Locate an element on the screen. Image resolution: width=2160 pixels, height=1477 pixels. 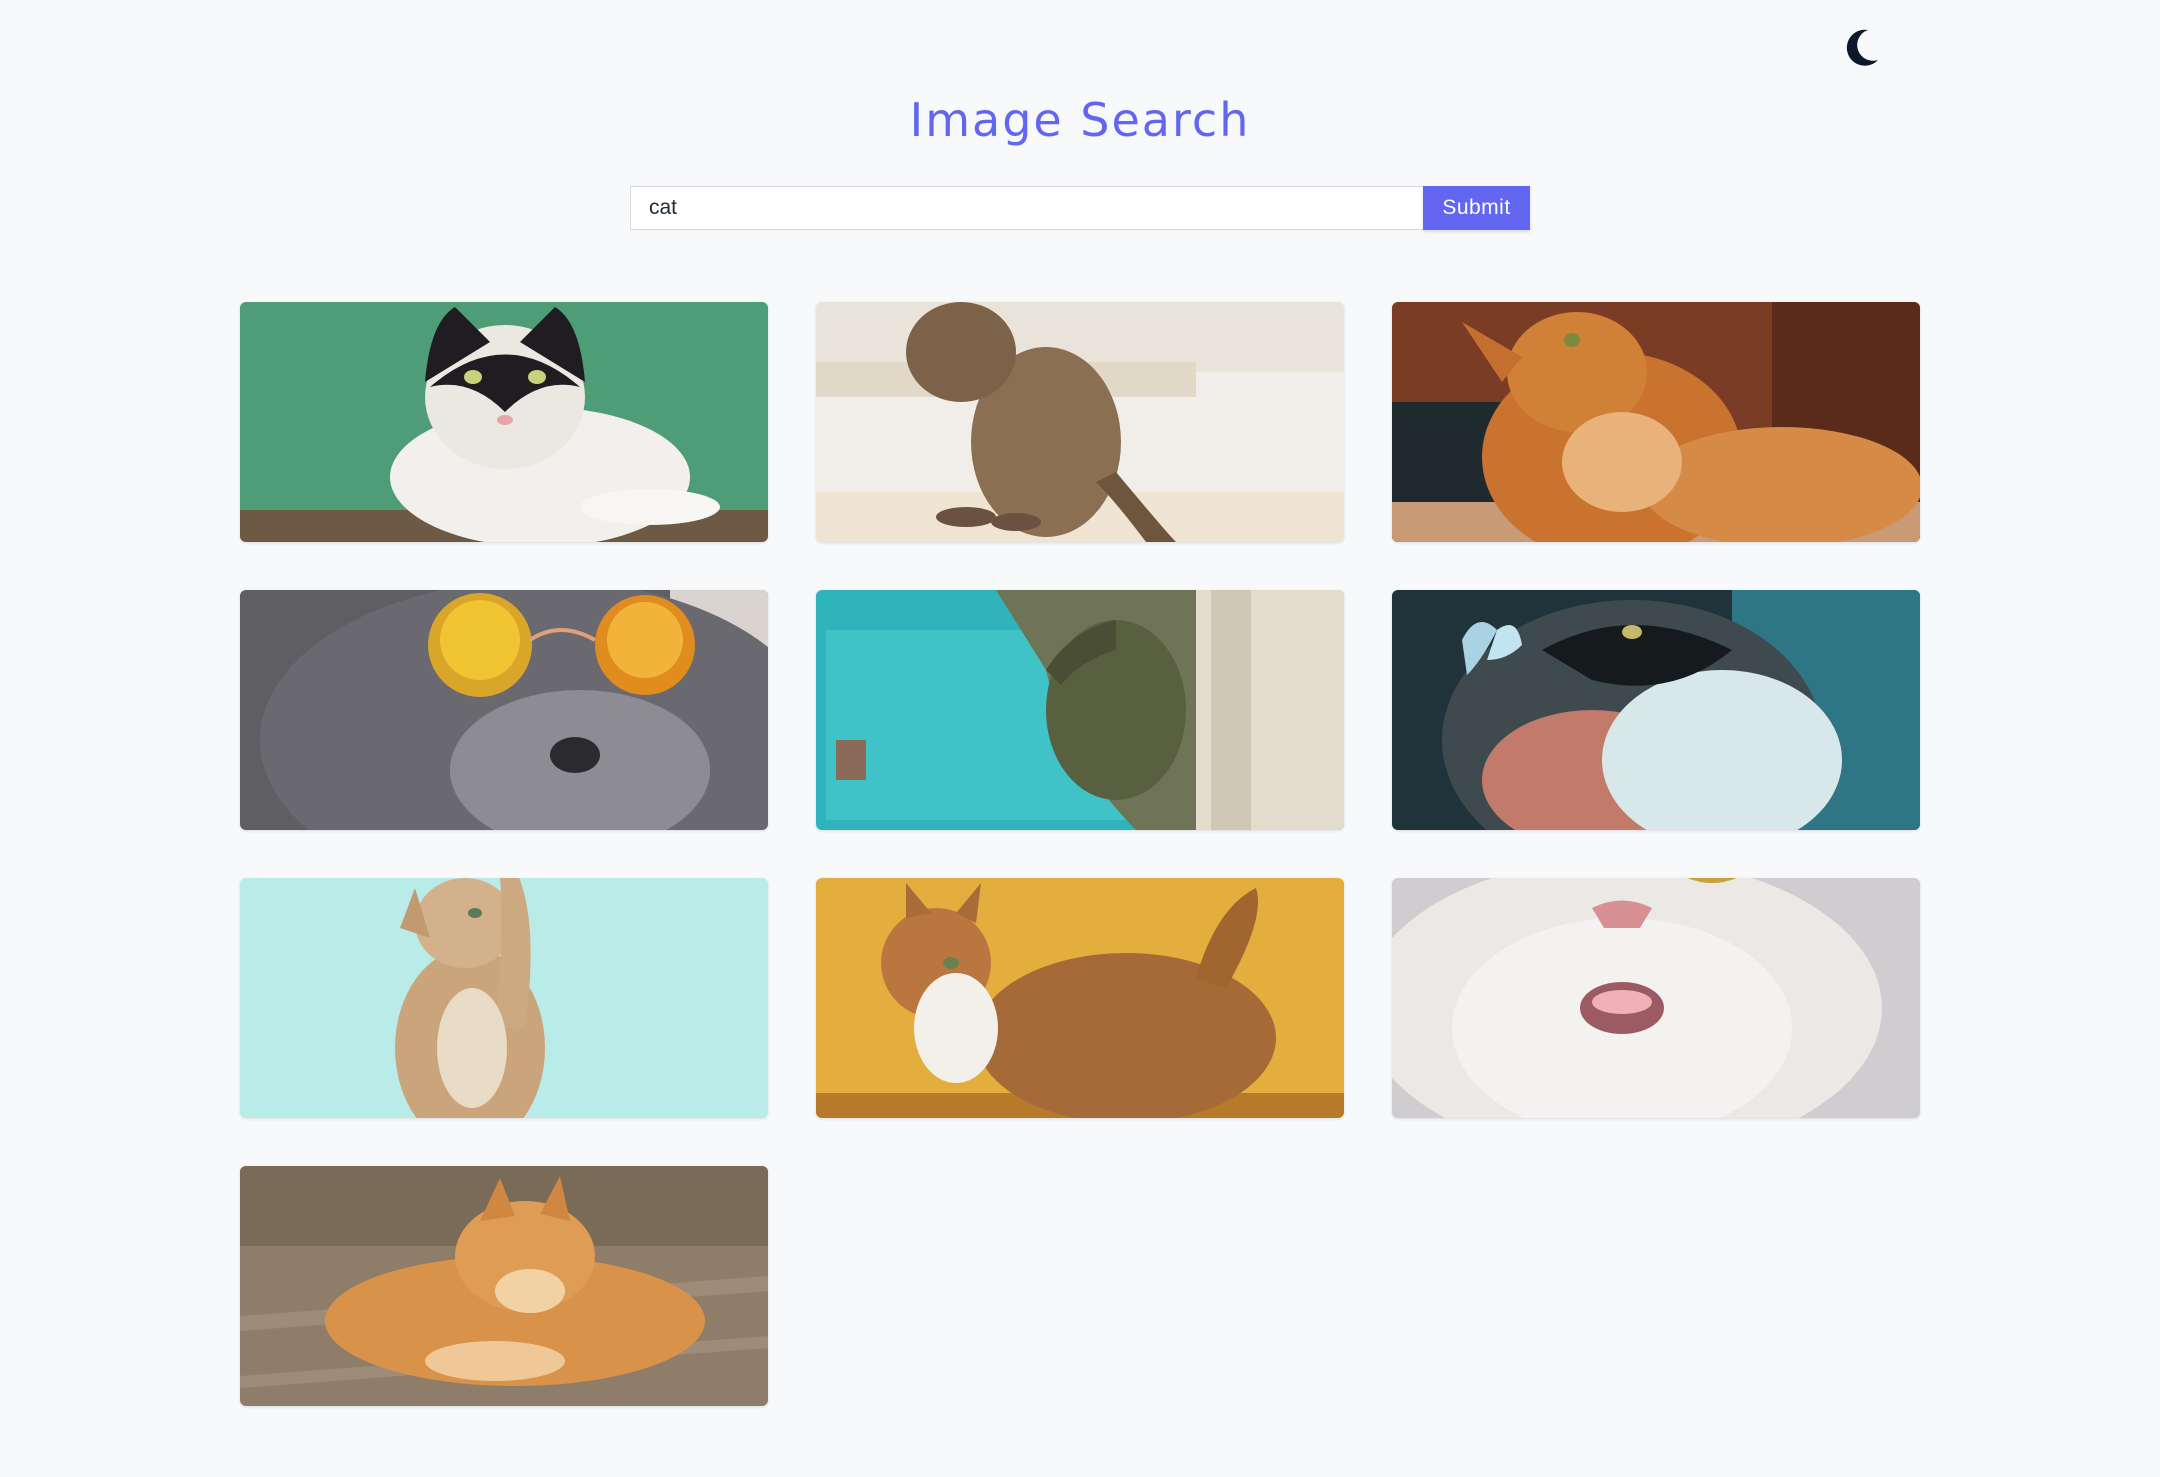
search-form: Submit is located at coordinates (1080, 208).